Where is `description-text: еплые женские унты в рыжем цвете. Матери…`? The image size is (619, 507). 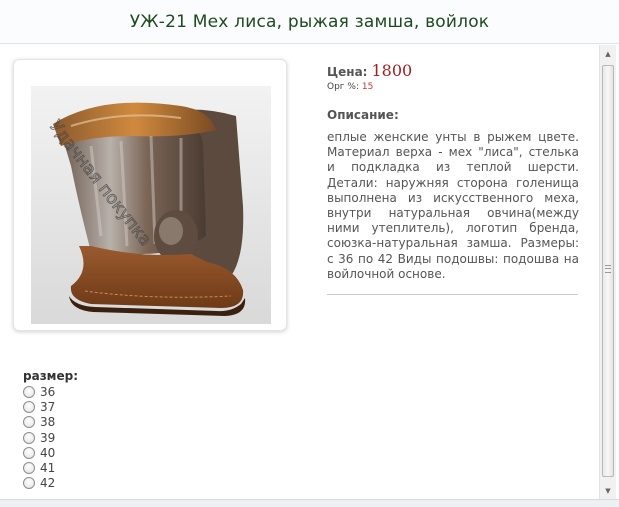 description-text: еплые женские унты в рыжем цвете. Матери… is located at coordinates (453, 205).